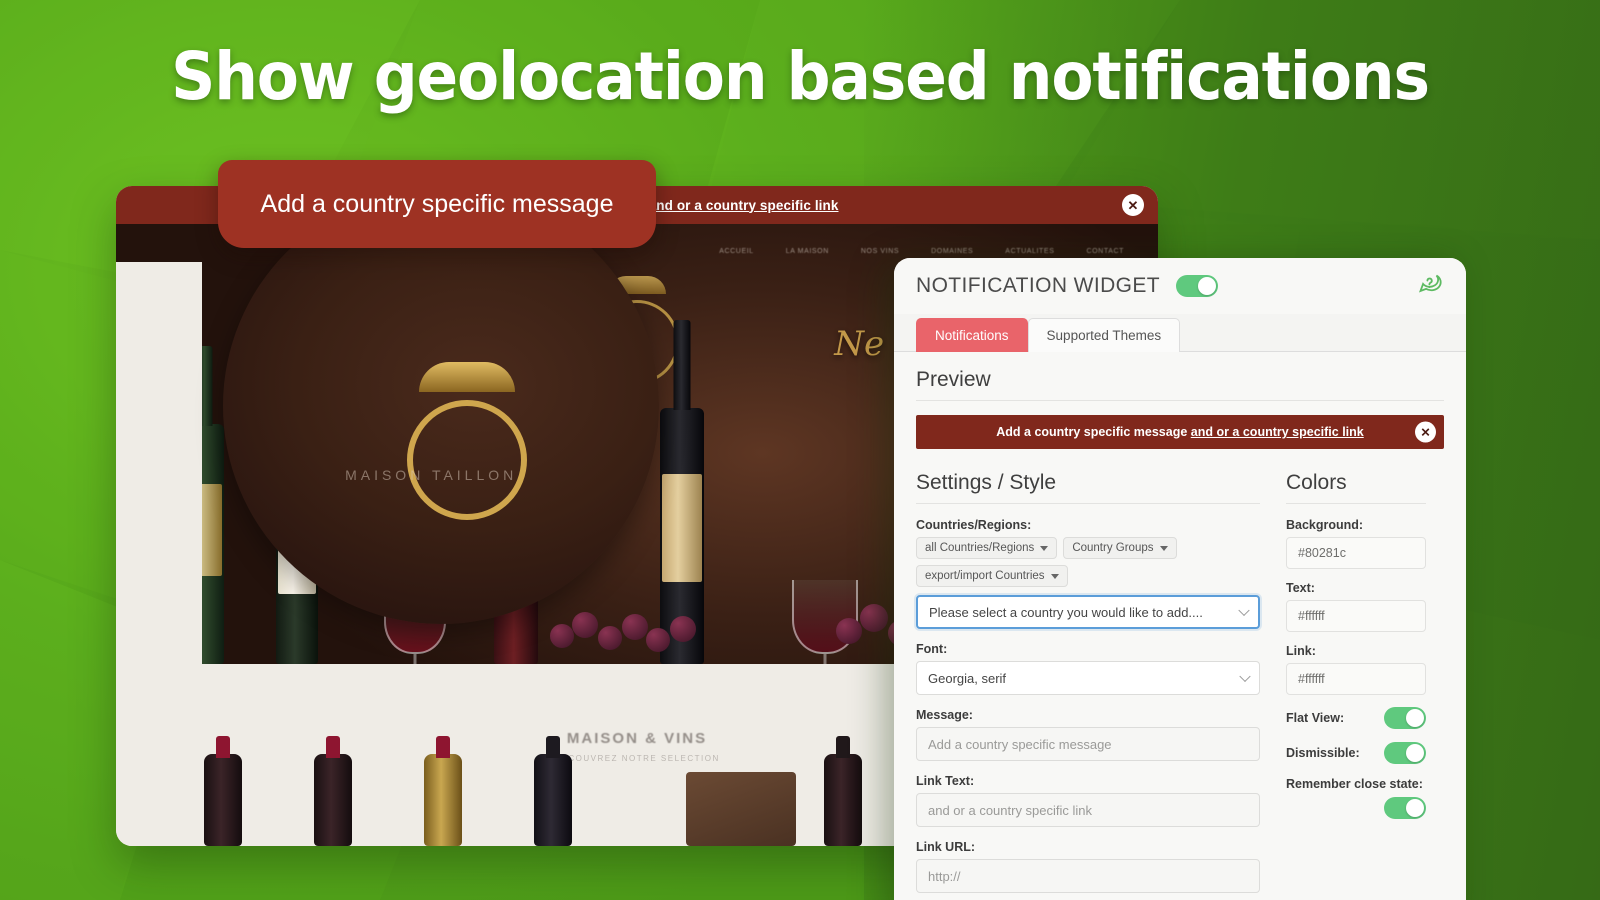  Describe the element at coordinates (985, 576) in the screenshot. I see `chip-label: export/import Countries` at that location.